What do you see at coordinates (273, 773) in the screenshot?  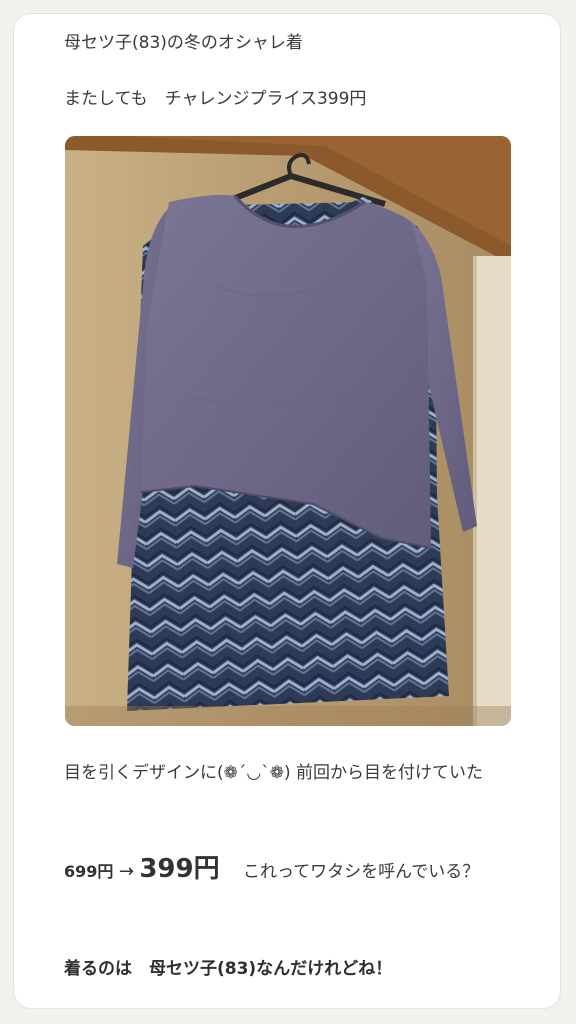 I see `post-paragraph-design: 目を引くデザインに(❁´◡`❁) 前回から目を付けていた` at bounding box center [273, 773].